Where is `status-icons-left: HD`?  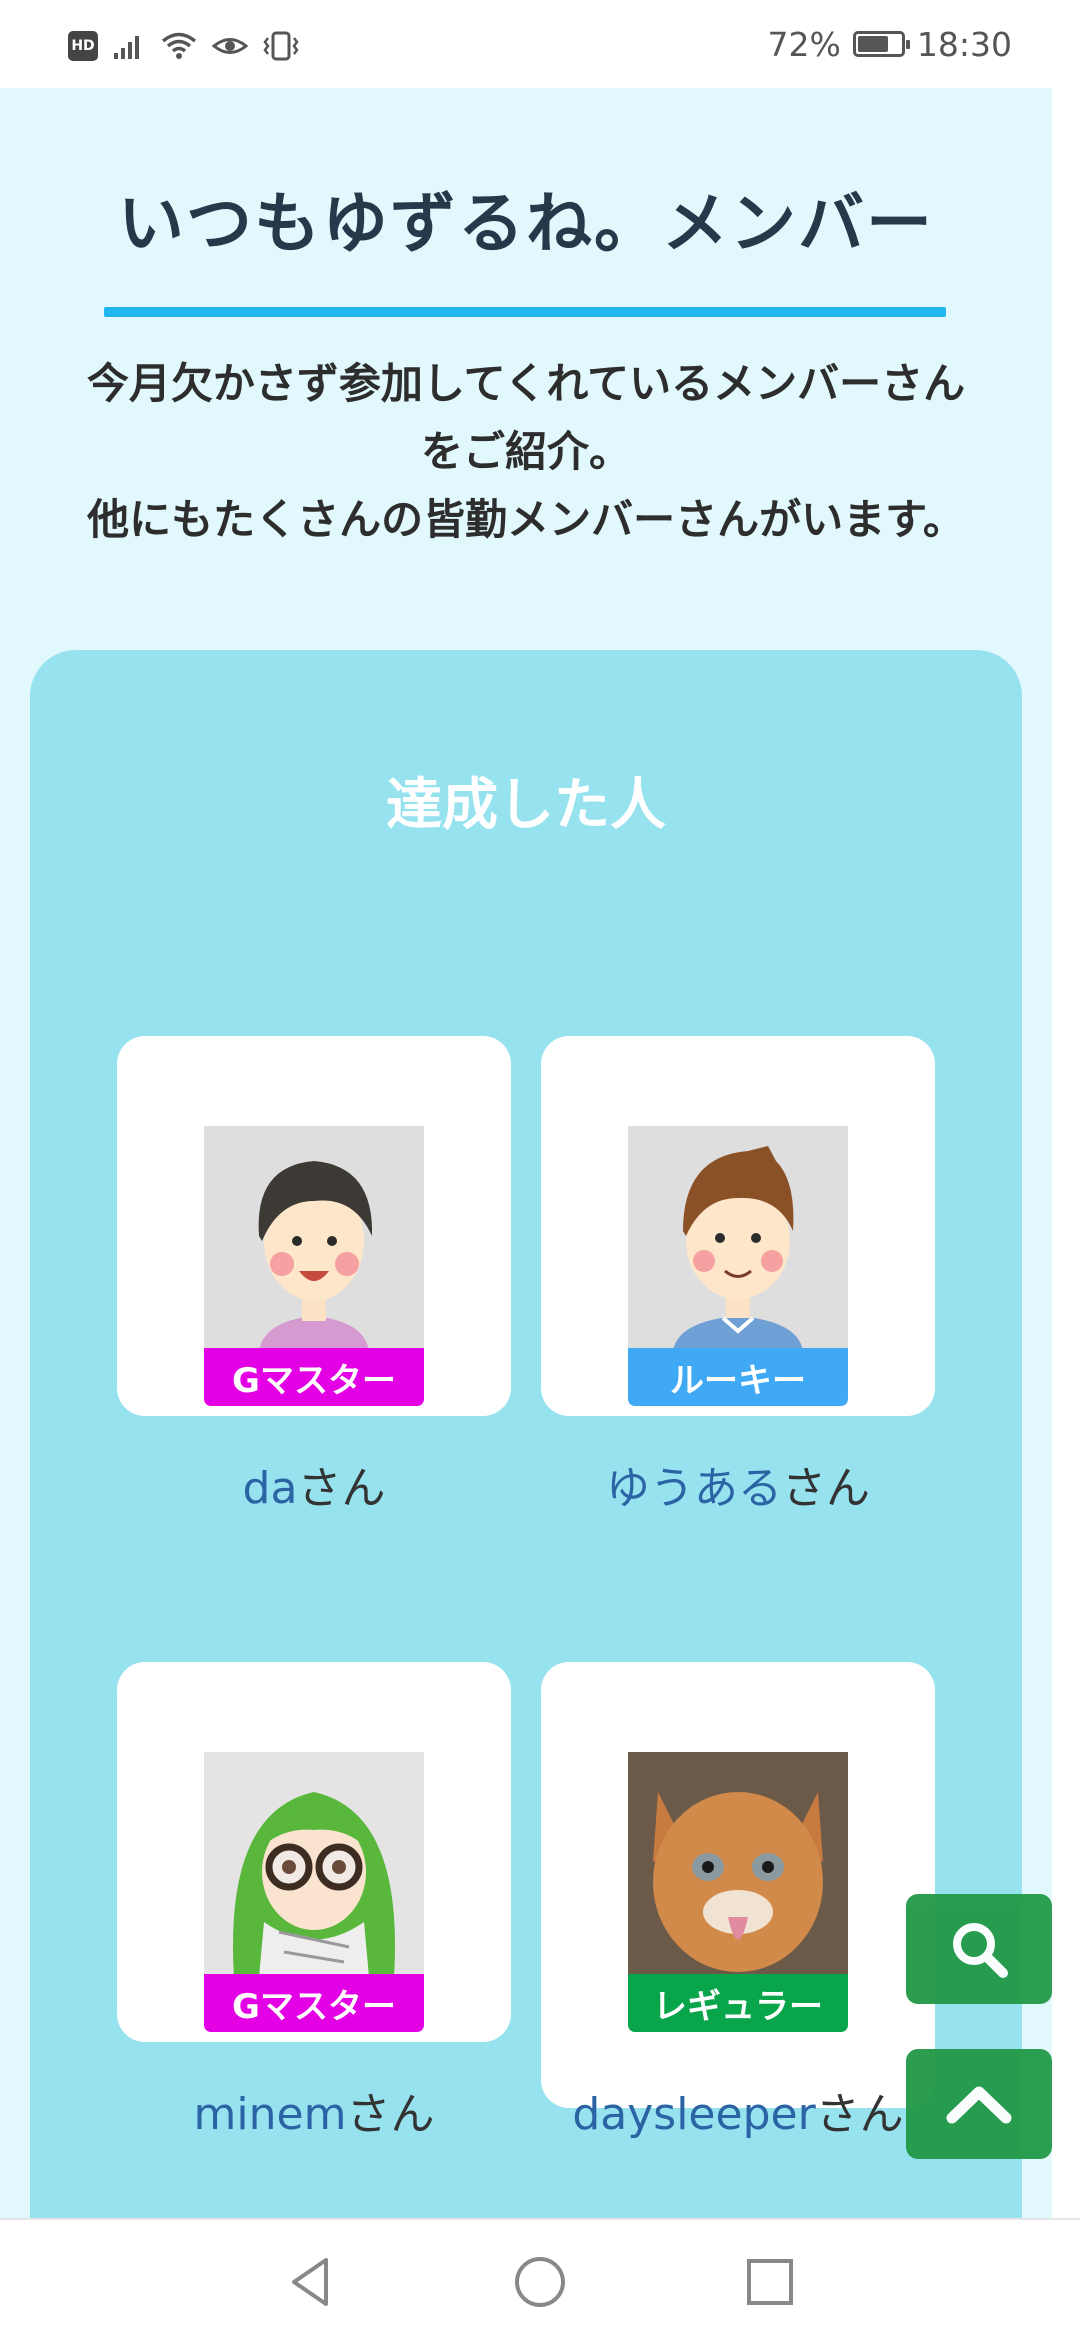 status-icons-left: HD is located at coordinates (184, 46).